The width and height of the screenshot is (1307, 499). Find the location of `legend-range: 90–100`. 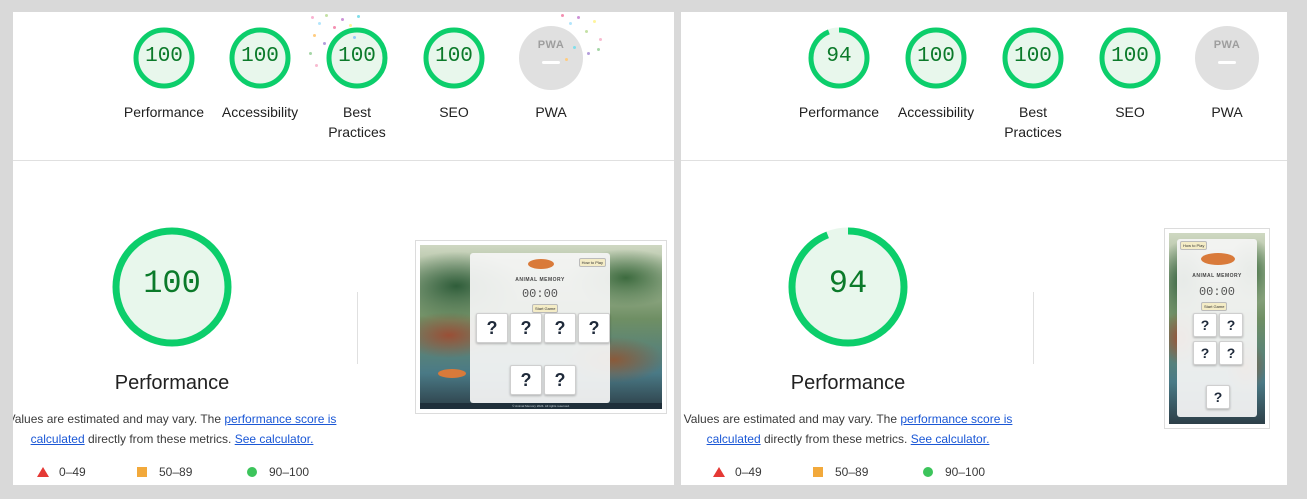

legend-range: 90–100 is located at coordinates (289, 472).